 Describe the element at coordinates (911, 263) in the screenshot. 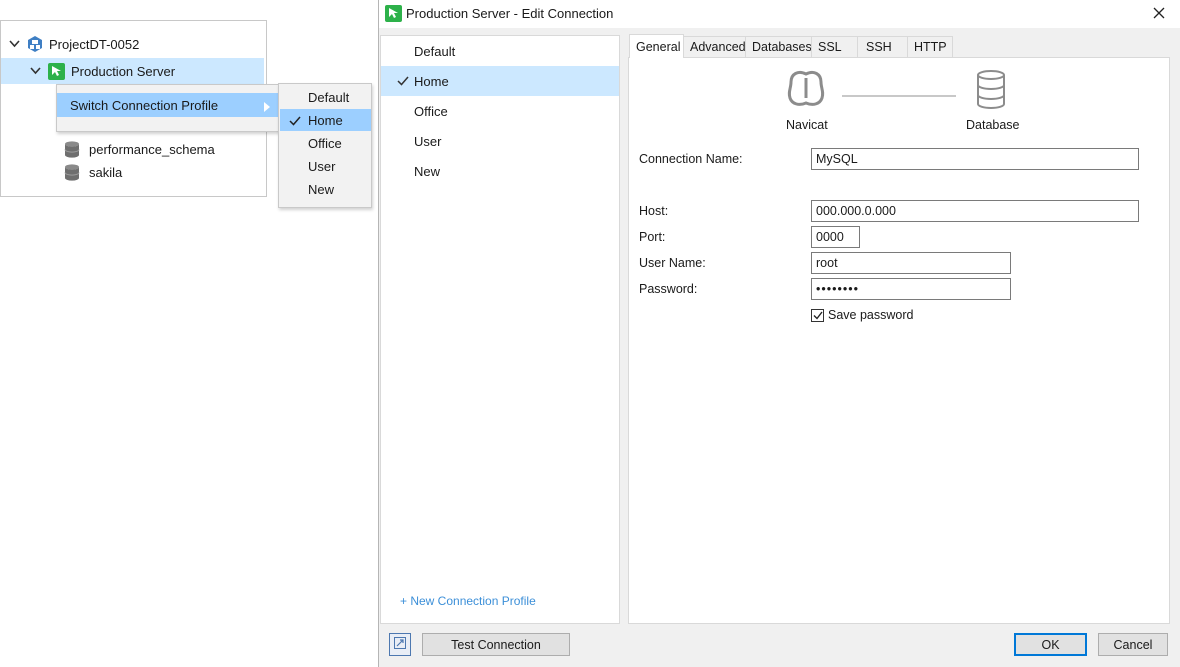

I see `username-field: root` at that location.